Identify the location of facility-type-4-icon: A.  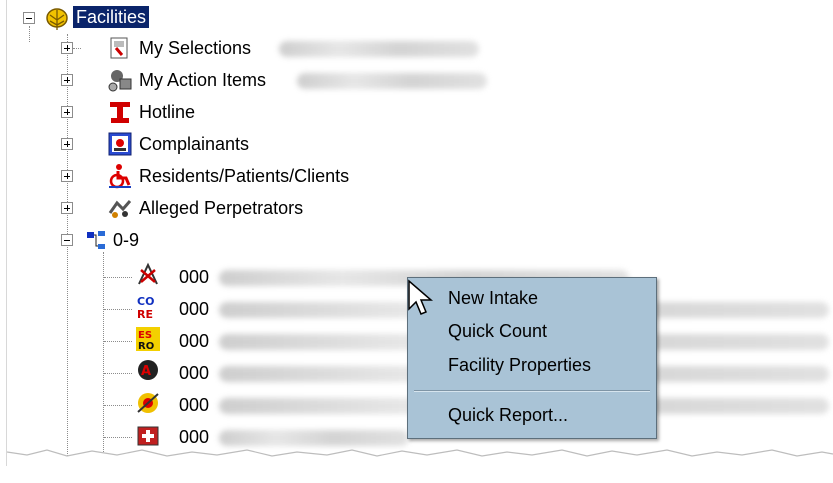
(148, 371).